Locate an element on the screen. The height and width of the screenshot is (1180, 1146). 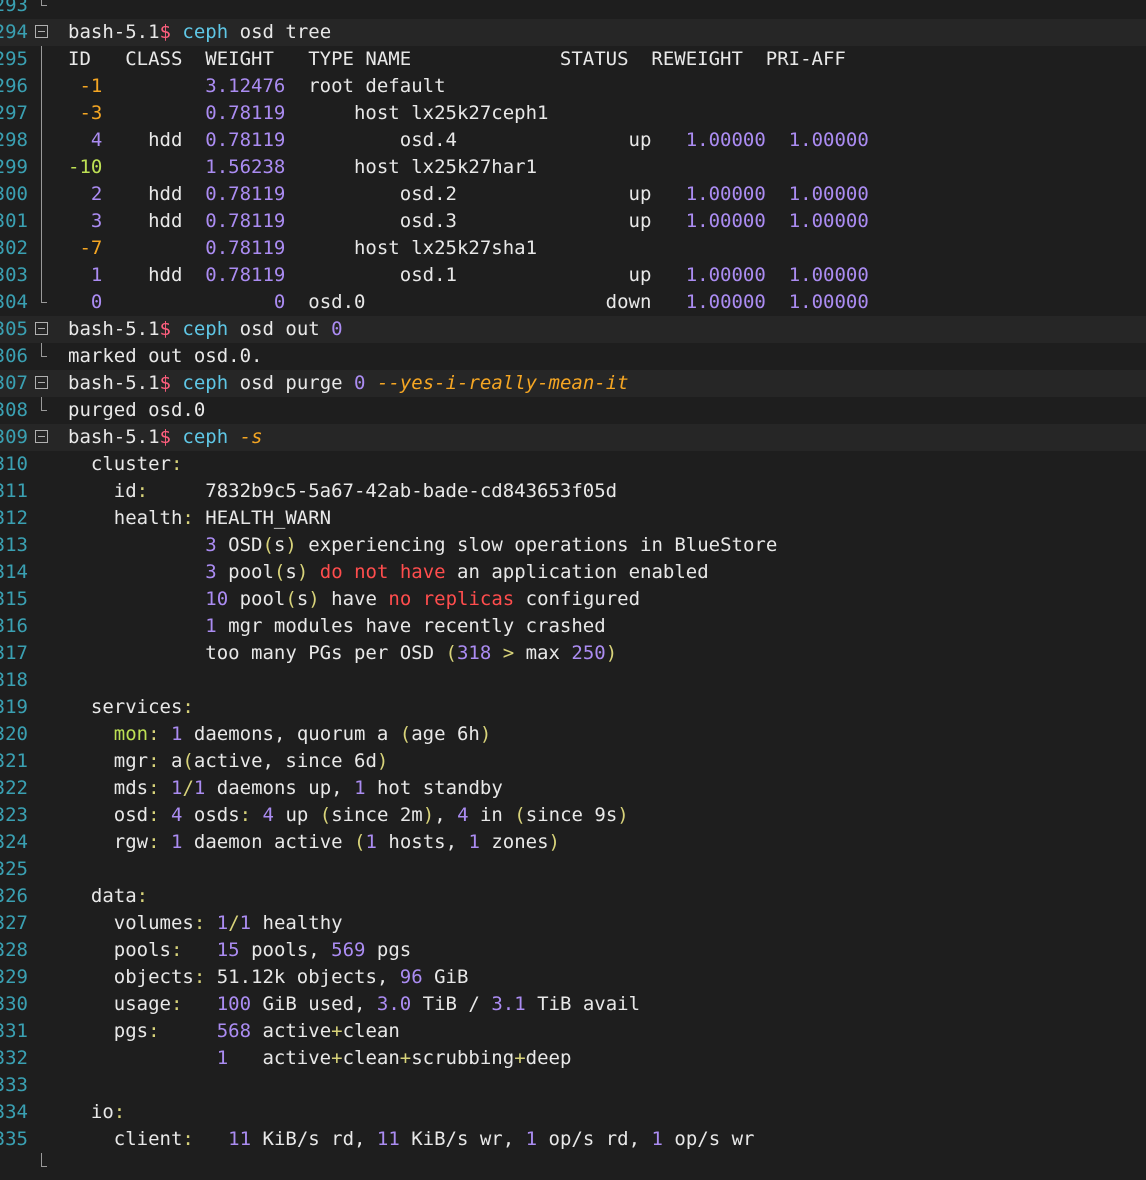
line-content: health: HEALTH_WARN is located at coordinates (607, 518).